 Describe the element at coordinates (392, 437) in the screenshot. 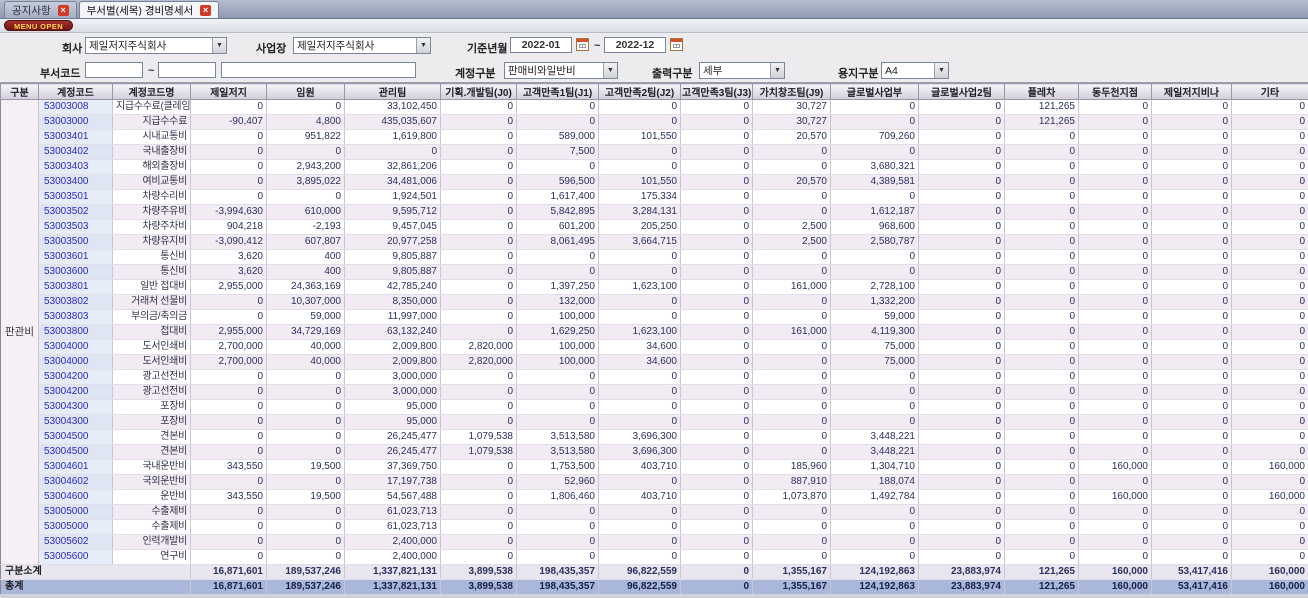

I see `amount-cell: 26,245,477` at that location.